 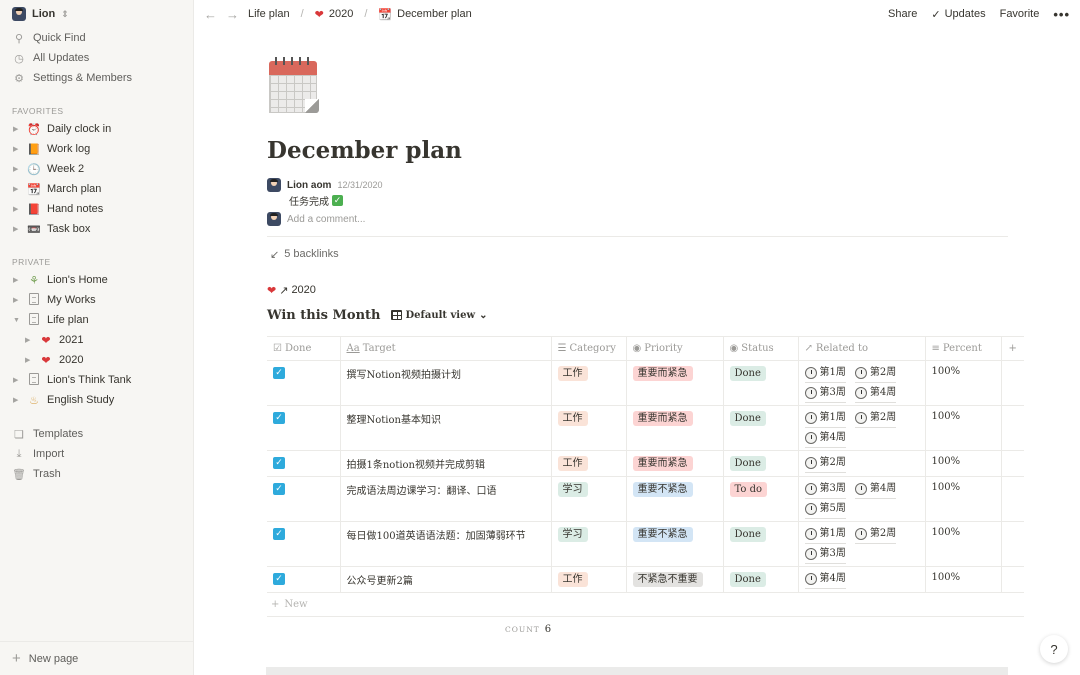 What do you see at coordinates (645, 152) in the screenshot?
I see `page-title: December plan` at bounding box center [645, 152].